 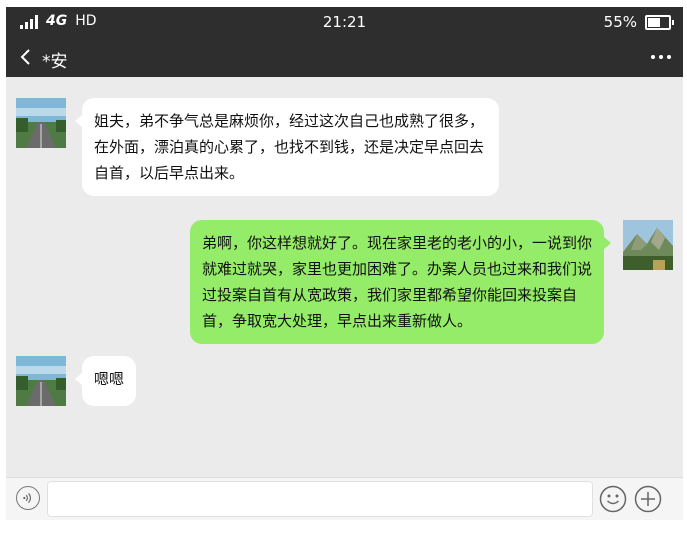 What do you see at coordinates (659, 22) in the screenshot?
I see `battery-icon` at bounding box center [659, 22].